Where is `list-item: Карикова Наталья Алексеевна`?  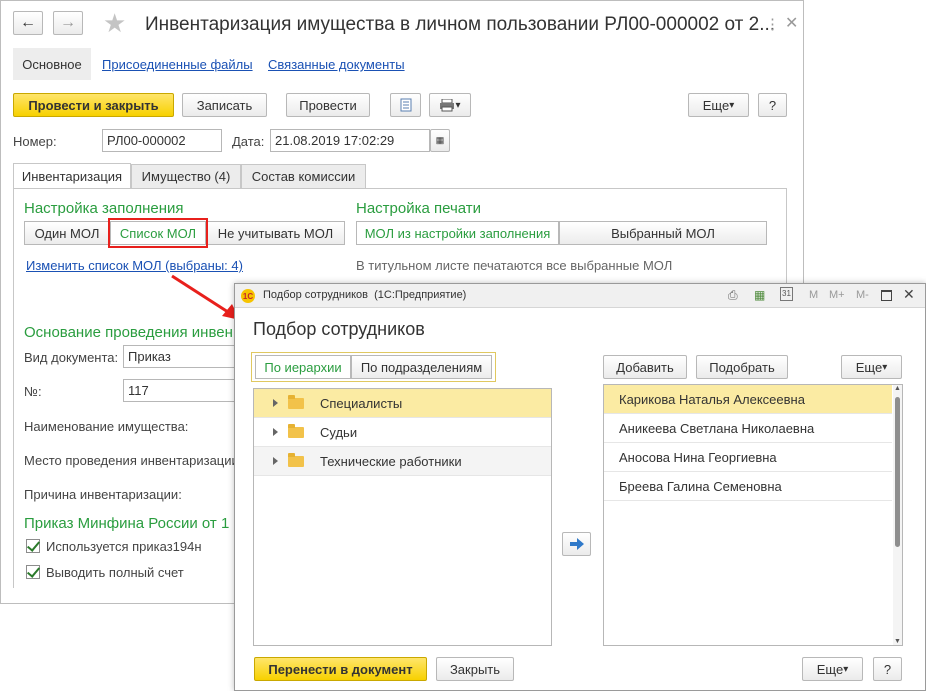 list-item: Карикова Наталья Алексеевна is located at coordinates (748, 399).